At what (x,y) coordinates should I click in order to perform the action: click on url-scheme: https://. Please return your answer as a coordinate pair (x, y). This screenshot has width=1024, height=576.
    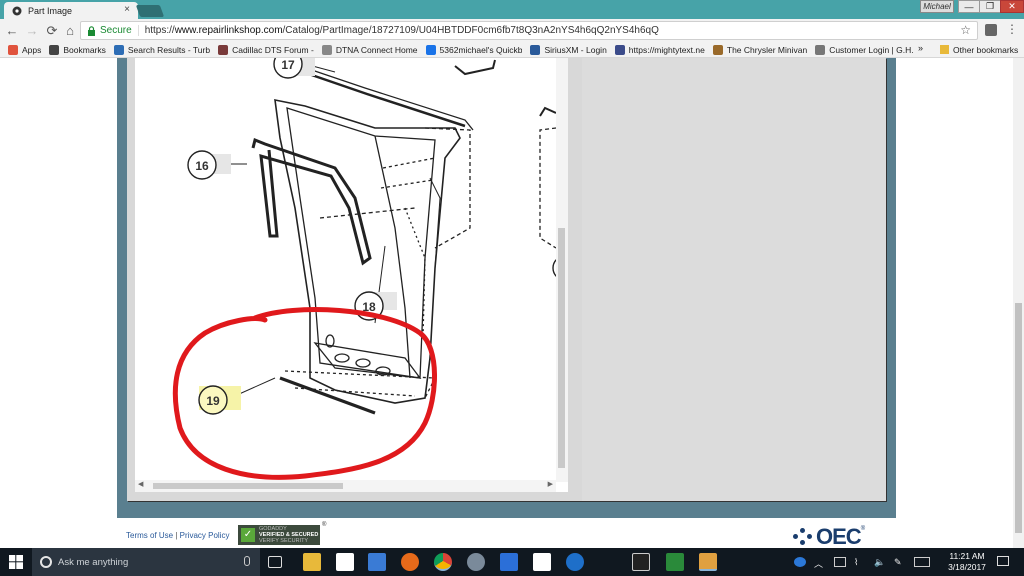
    Looking at the image, I should click on (159, 30).